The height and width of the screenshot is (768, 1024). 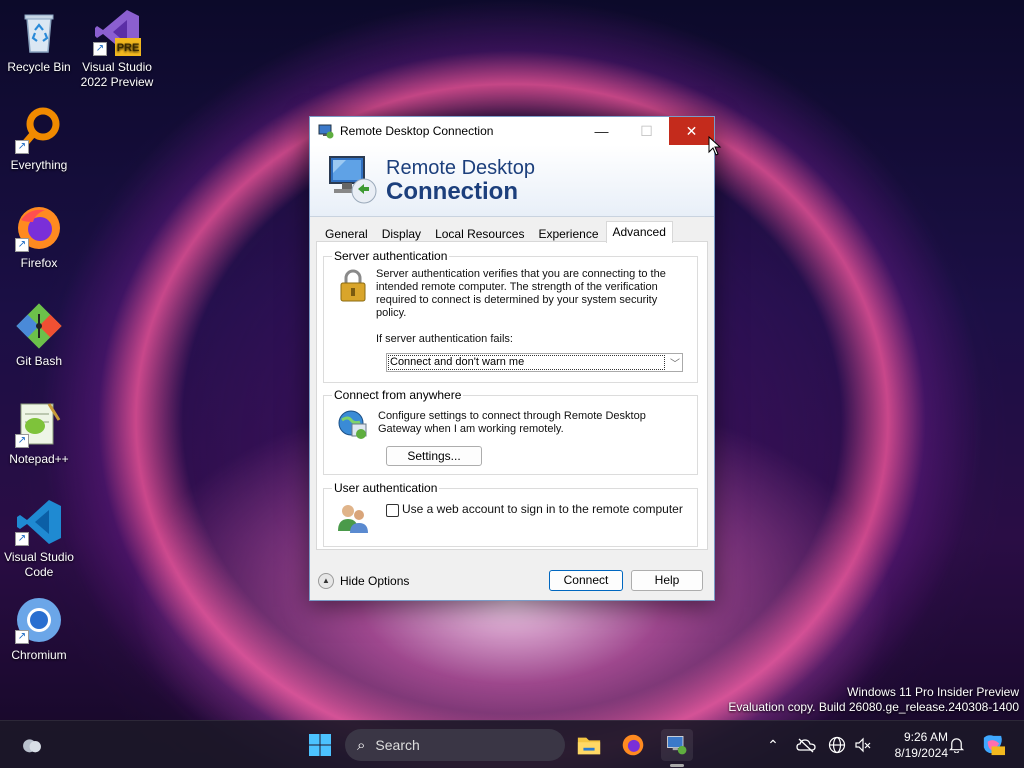 I want to click on weather-widget-button, so click(x=32, y=745).